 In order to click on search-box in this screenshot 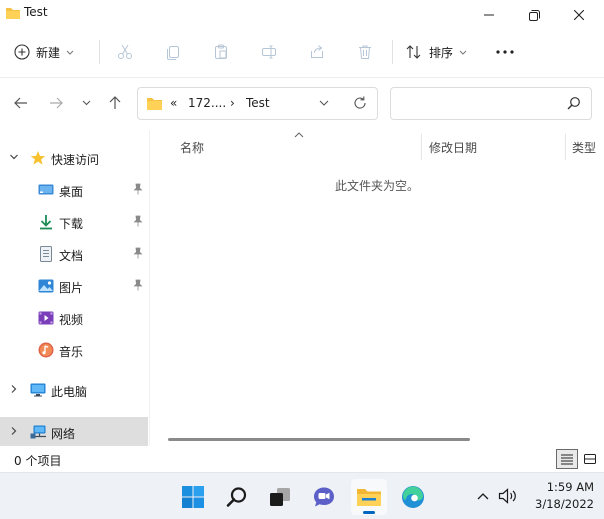, I will do `click(491, 103)`.